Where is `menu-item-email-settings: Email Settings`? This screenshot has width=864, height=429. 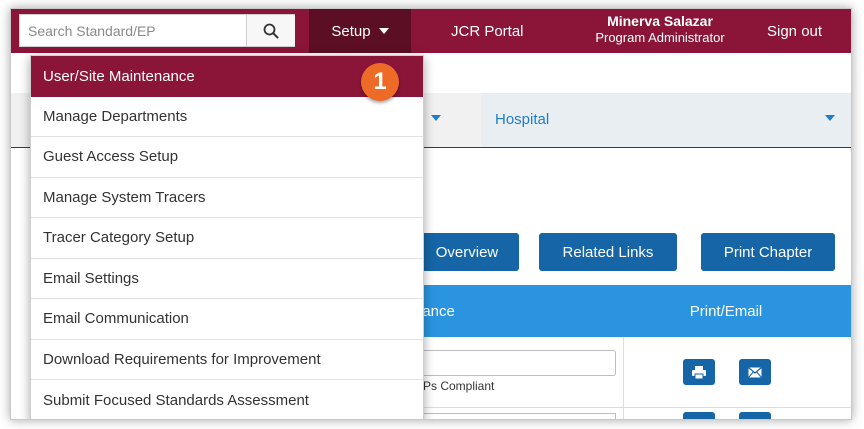
menu-item-email-settings: Email Settings is located at coordinates (227, 279).